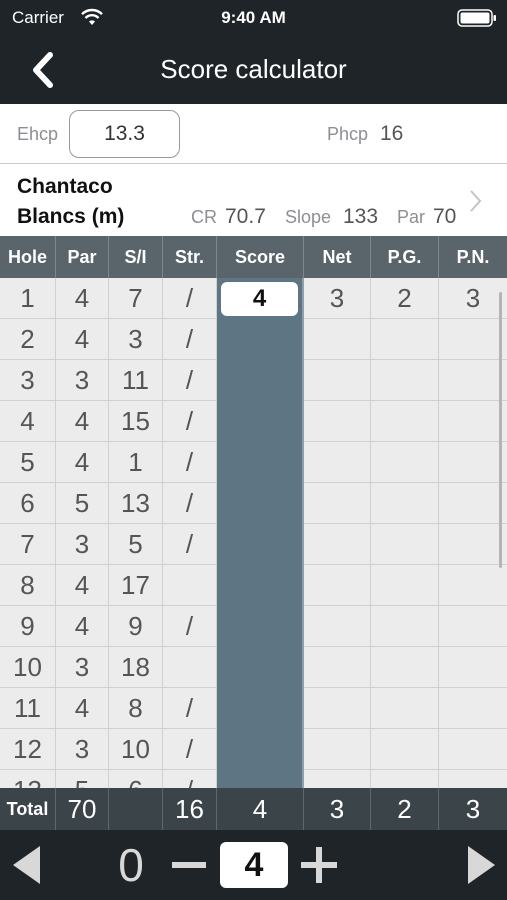 The width and height of the screenshot is (507, 900). Describe the element at coordinates (190, 809) in the screenshot. I see `total-strokes: 16` at that location.